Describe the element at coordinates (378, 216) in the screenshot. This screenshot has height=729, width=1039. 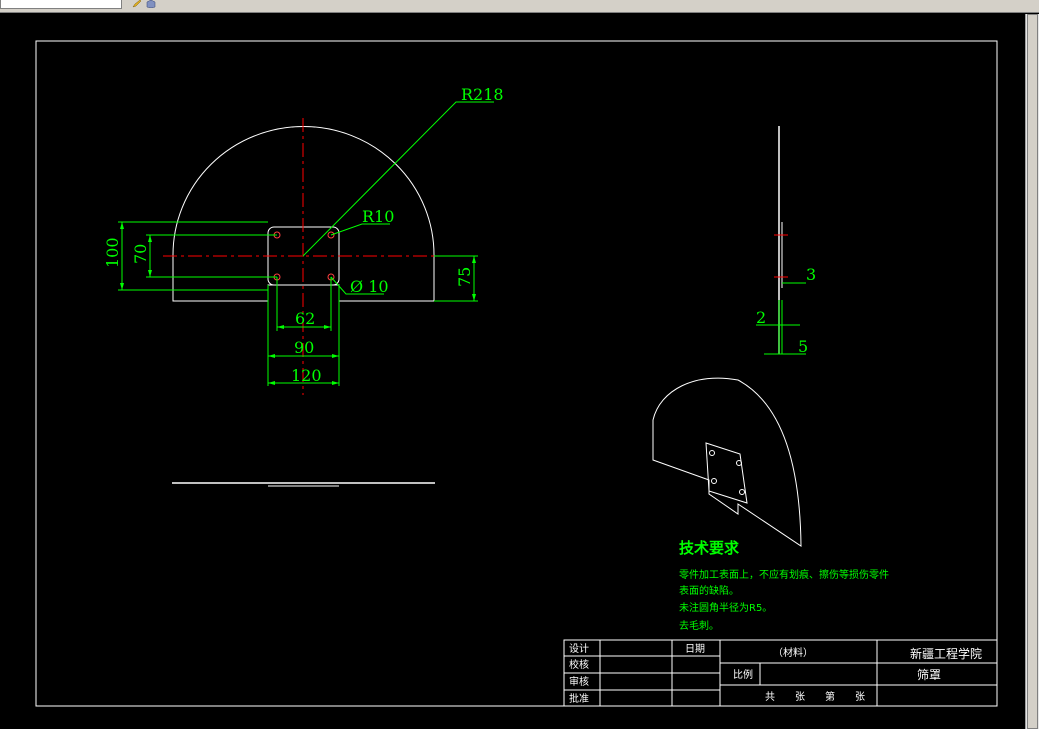
I see `dim-r10: R10` at that location.